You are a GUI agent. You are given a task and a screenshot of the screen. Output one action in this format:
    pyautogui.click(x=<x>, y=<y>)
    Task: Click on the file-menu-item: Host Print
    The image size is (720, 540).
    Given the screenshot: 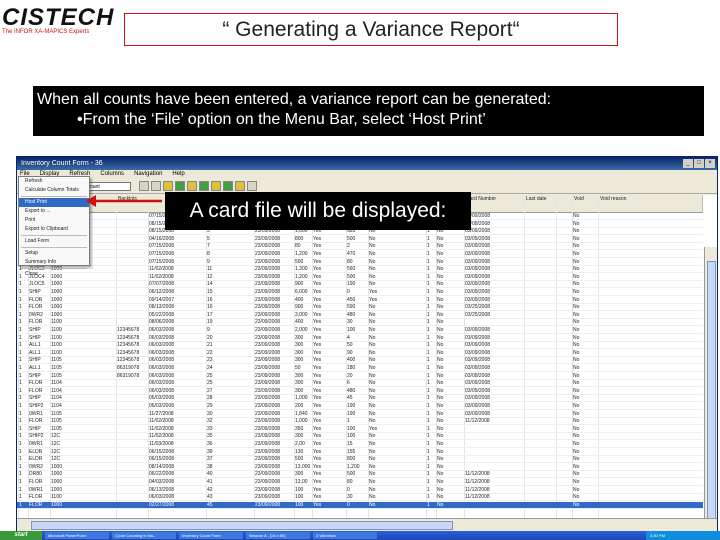 What is the action you would take?
    pyautogui.click(x=54, y=202)
    